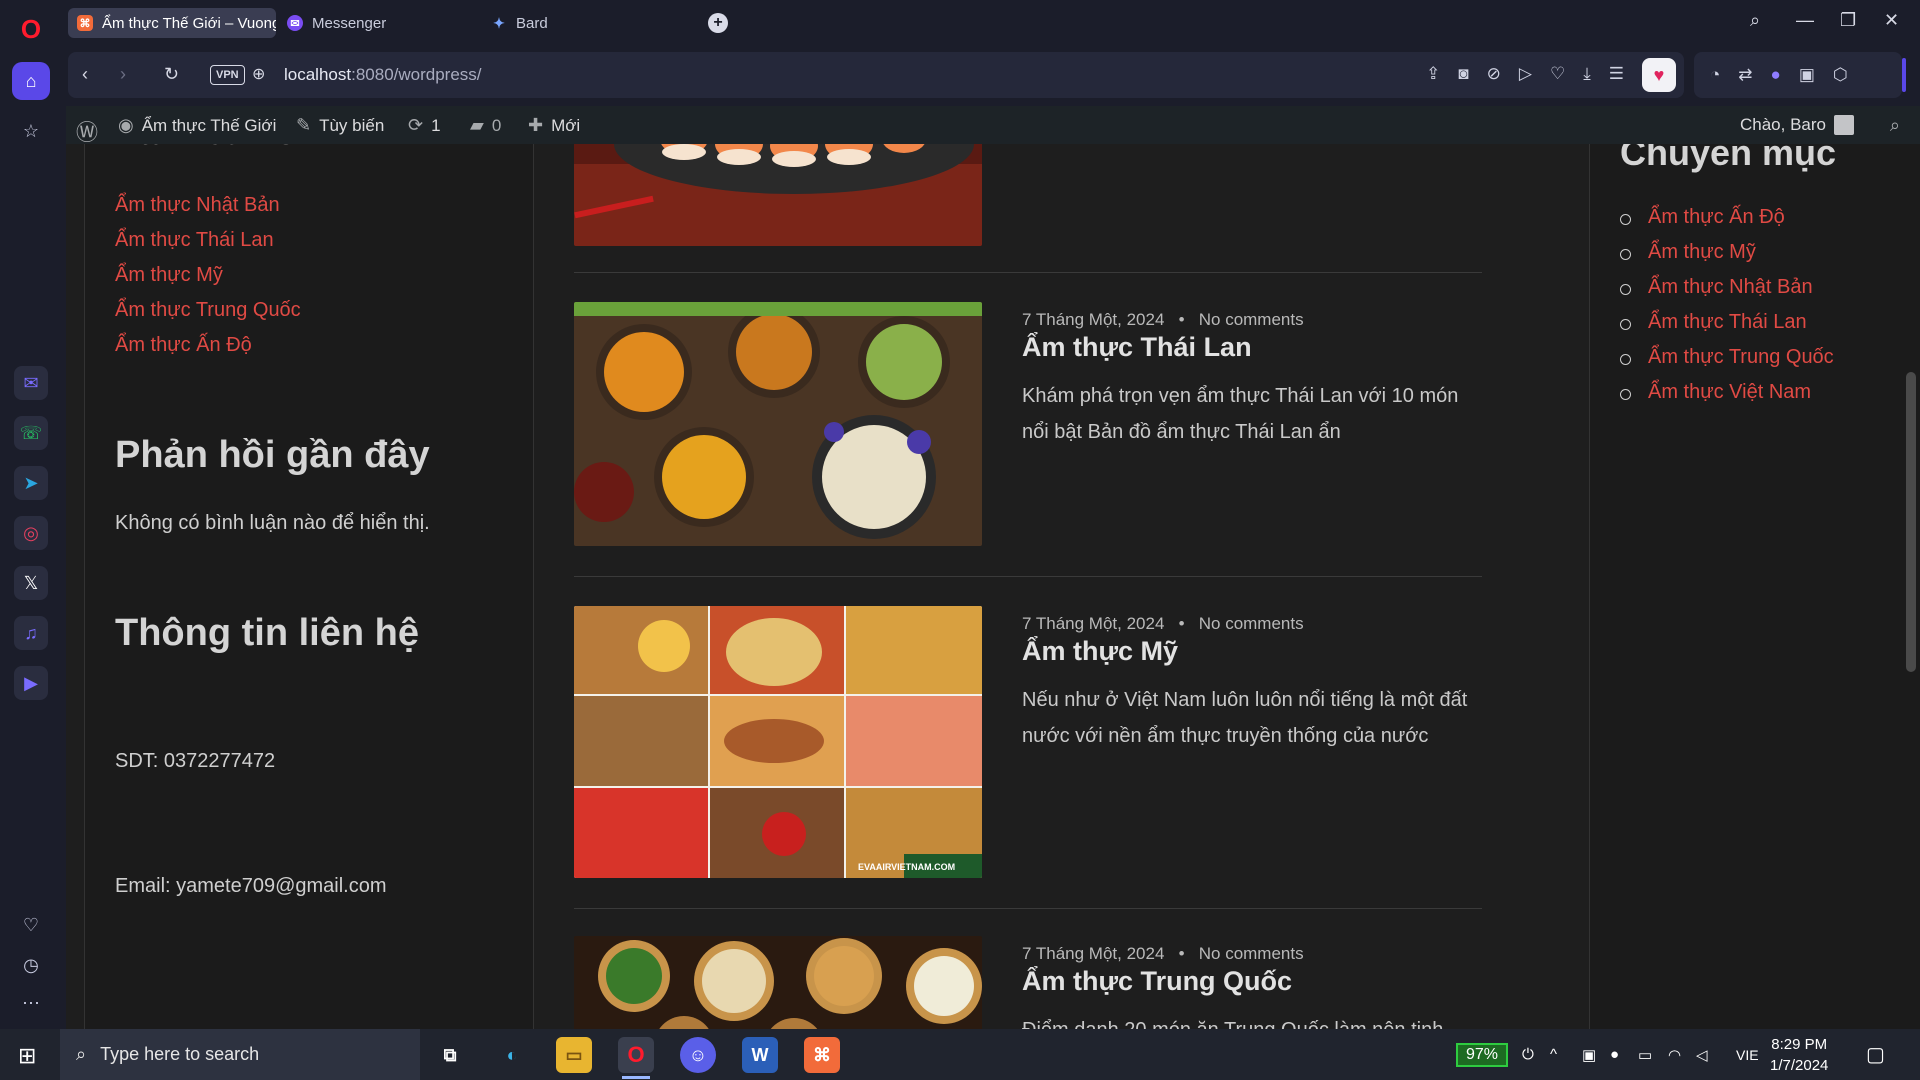 Image resolution: width=1920 pixels, height=1080 pixels. What do you see at coordinates (1797, 125) in the screenshot?
I see `admin-account: Chào, Baro` at bounding box center [1797, 125].